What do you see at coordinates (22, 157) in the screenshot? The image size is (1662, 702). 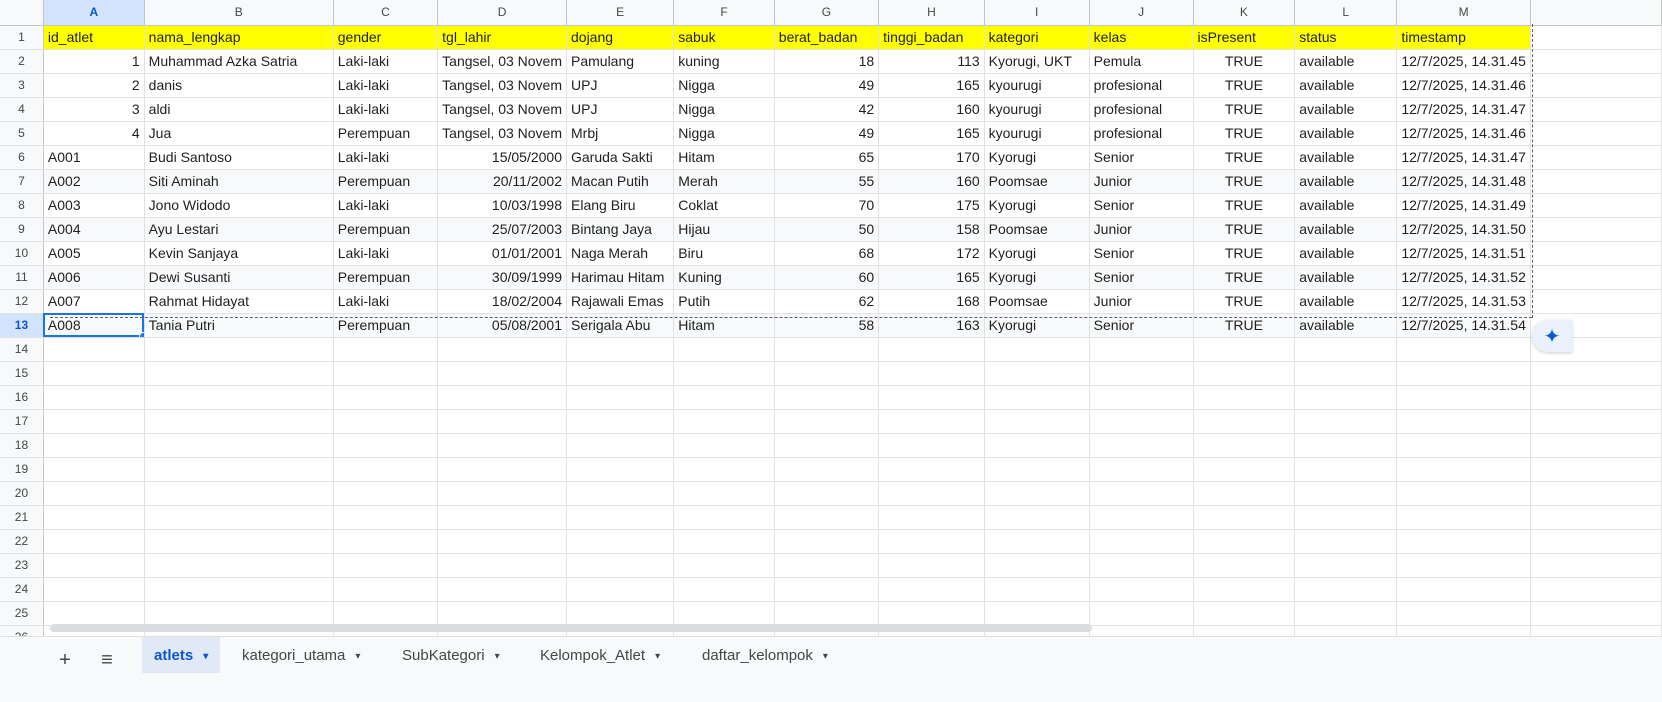 I see `row-number: 6` at bounding box center [22, 157].